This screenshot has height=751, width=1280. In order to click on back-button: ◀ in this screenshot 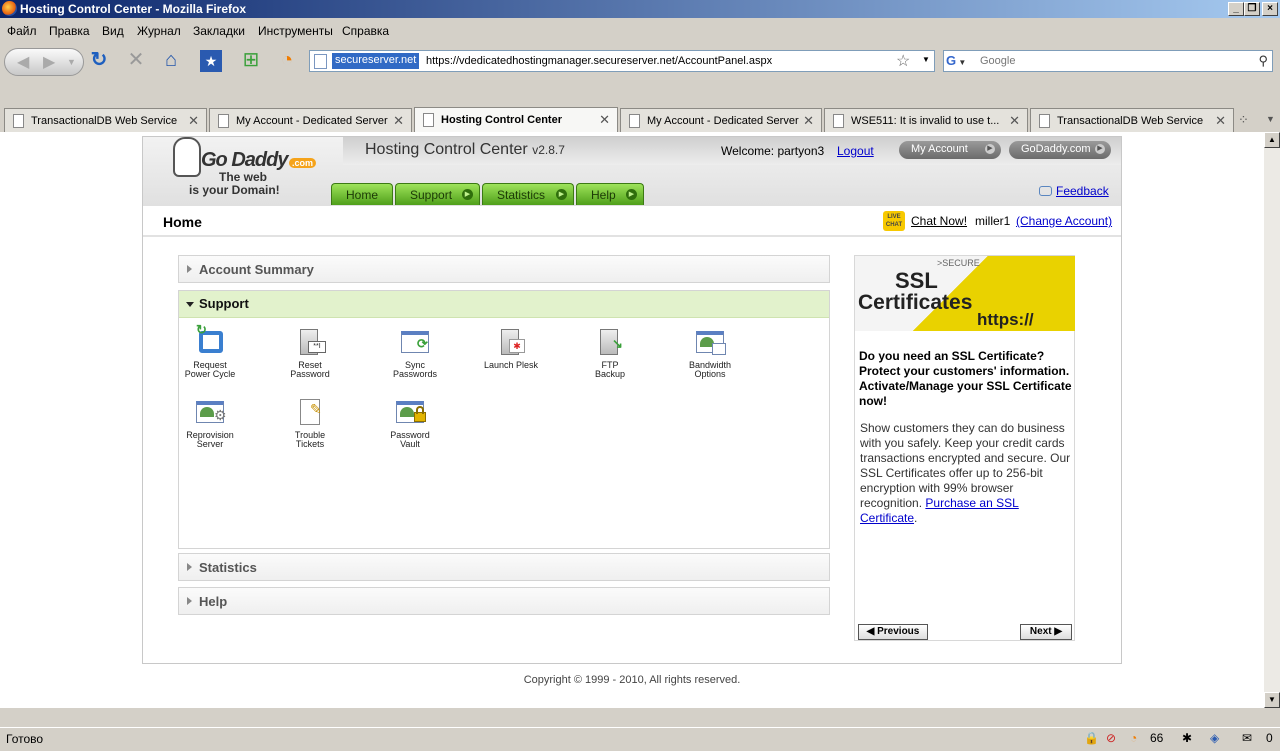, I will do `click(23, 62)`.